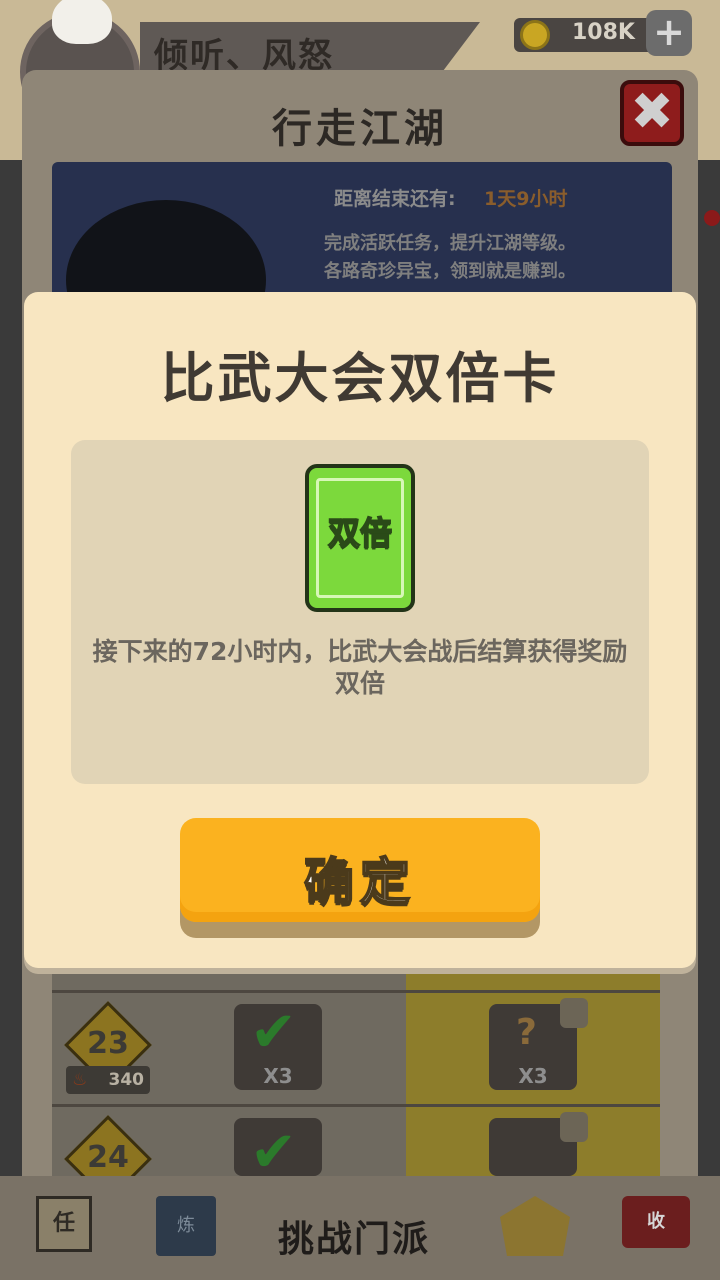 Image resolution: width=720 pixels, height=1280 pixels. Describe the element at coordinates (360, 667) in the screenshot. I see `modal-description: 接下来的72小时内，比武大会战后结算获得奖励双倍` at that location.